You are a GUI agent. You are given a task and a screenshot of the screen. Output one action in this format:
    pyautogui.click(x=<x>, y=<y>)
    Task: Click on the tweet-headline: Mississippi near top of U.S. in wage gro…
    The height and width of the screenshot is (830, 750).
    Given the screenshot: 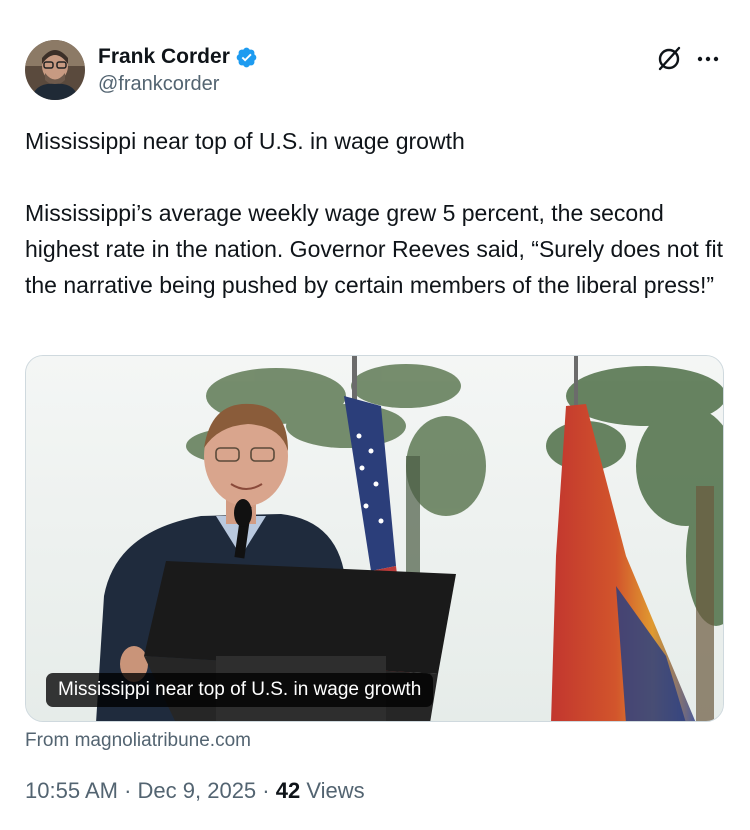 What is the action you would take?
    pyautogui.click(x=245, y=141)
    